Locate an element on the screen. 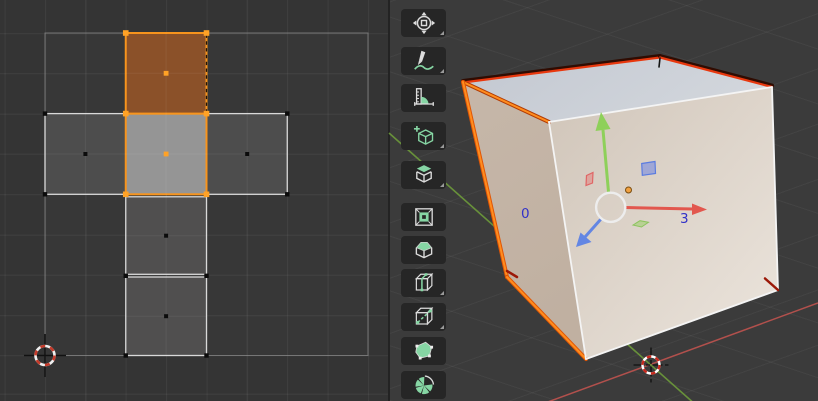 The height and width of the screenshot is (401, 818). knife-icon is located at coordinates (423, 316).